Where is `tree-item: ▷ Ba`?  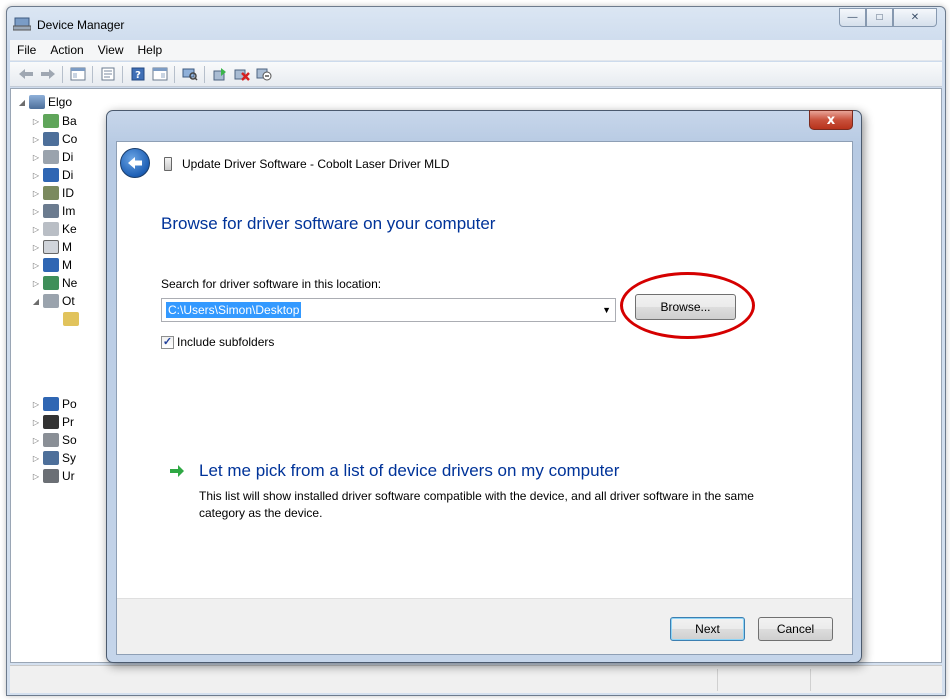
tree-item: ▷ Ba is located at coordinates (54, 121).